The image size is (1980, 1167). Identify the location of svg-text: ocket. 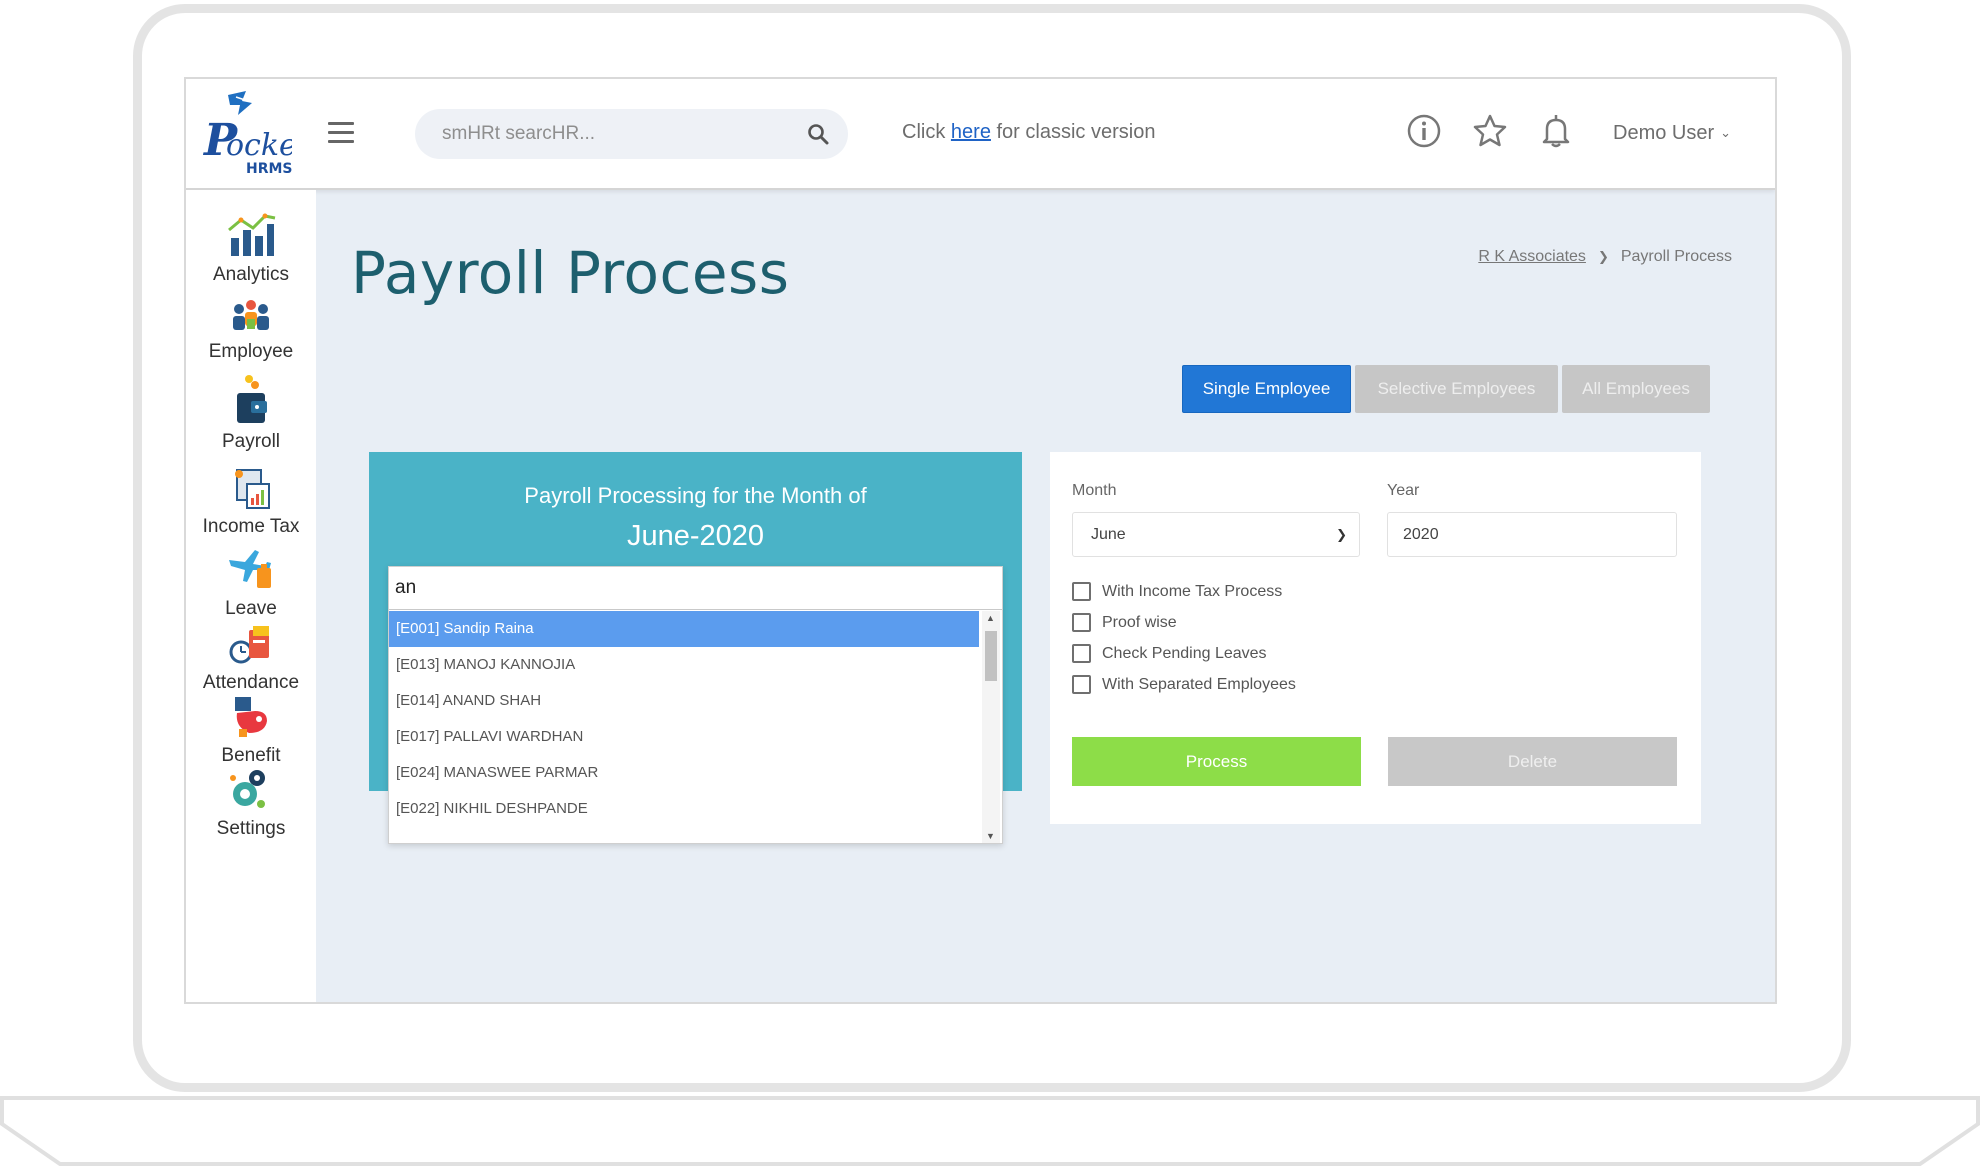
(259, 145).